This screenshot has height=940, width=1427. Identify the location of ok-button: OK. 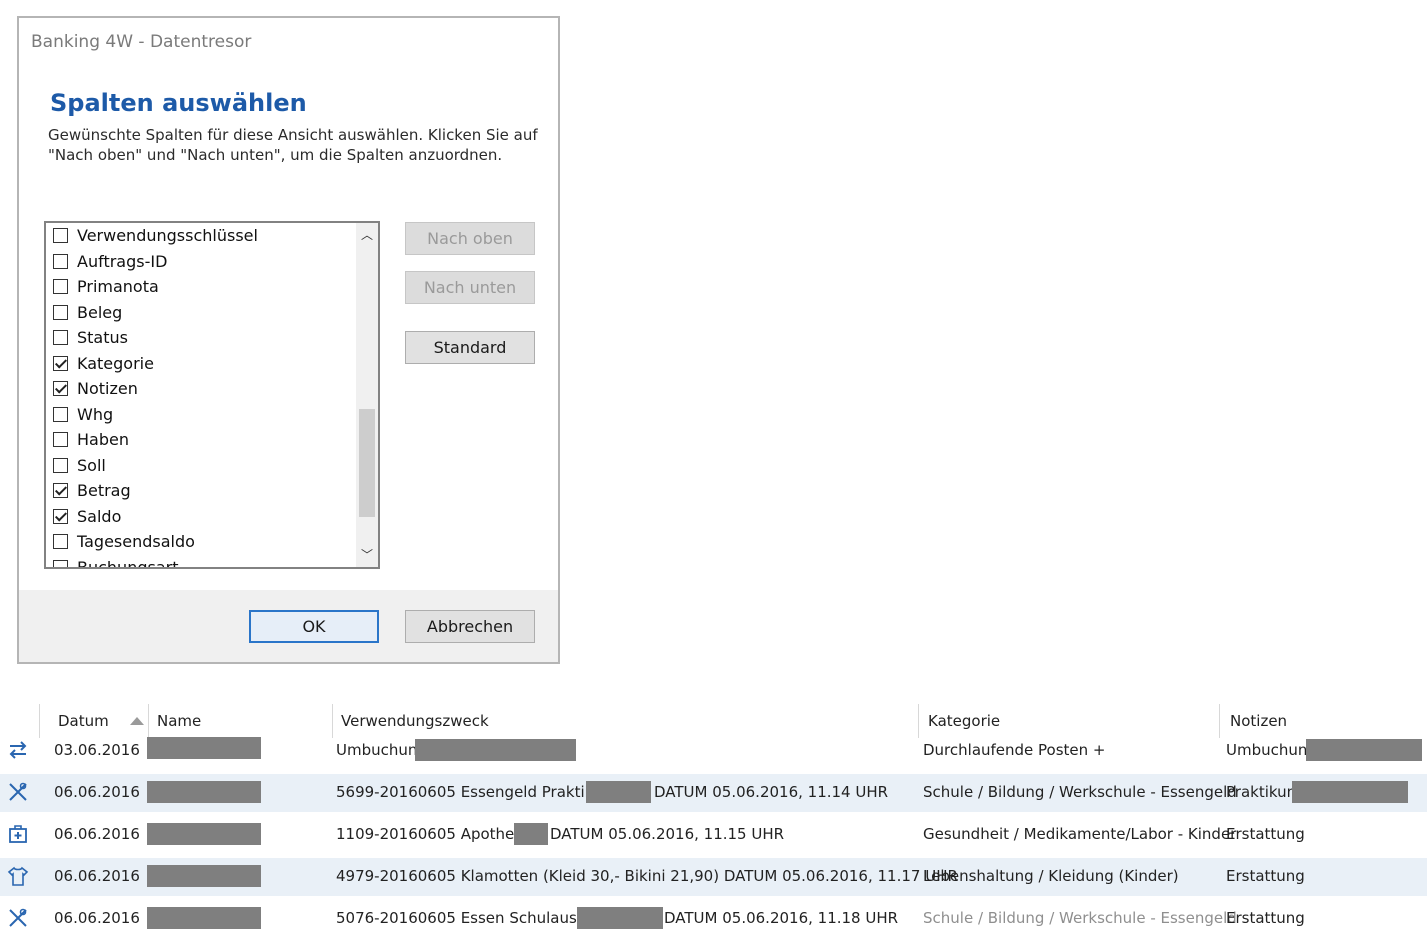
(314, 626).